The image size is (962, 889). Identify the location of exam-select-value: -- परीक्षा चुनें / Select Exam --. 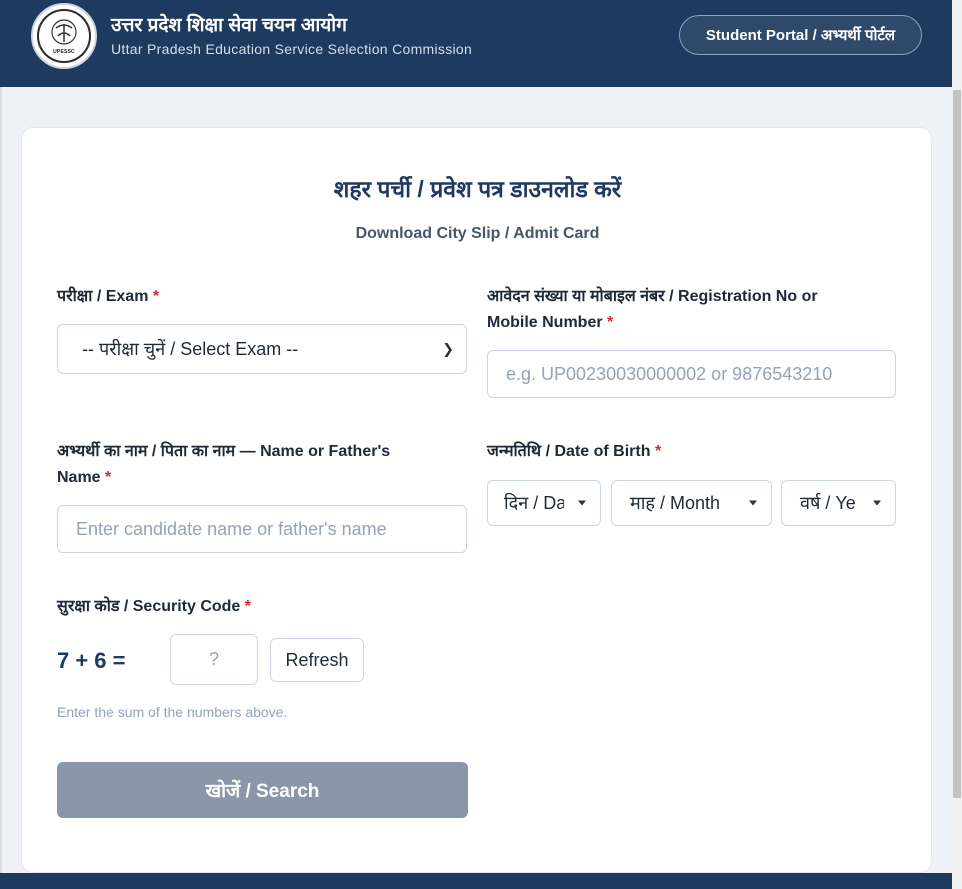
(190, 349).